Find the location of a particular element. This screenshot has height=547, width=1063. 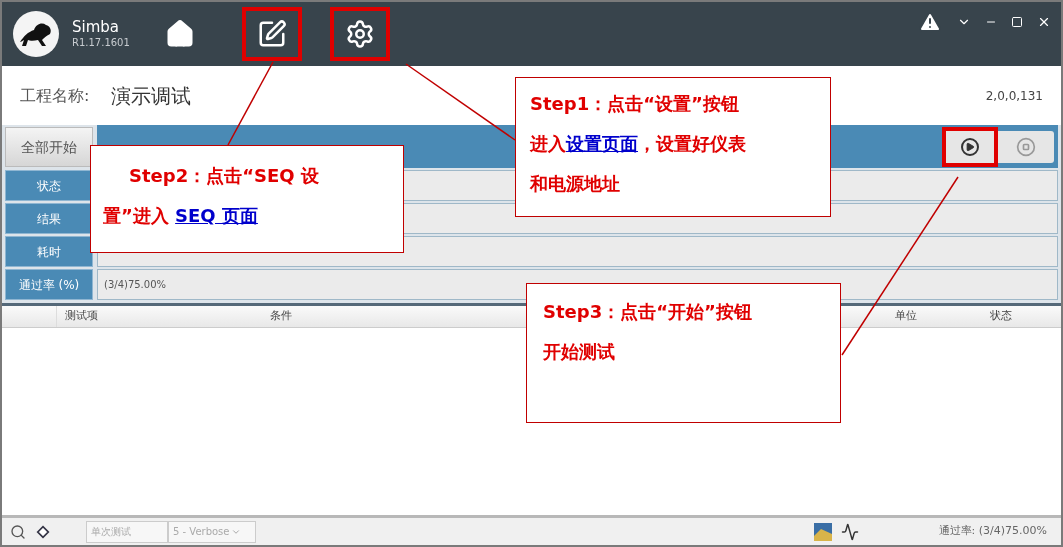

waveform-icon is located at coordinates (849, 531).